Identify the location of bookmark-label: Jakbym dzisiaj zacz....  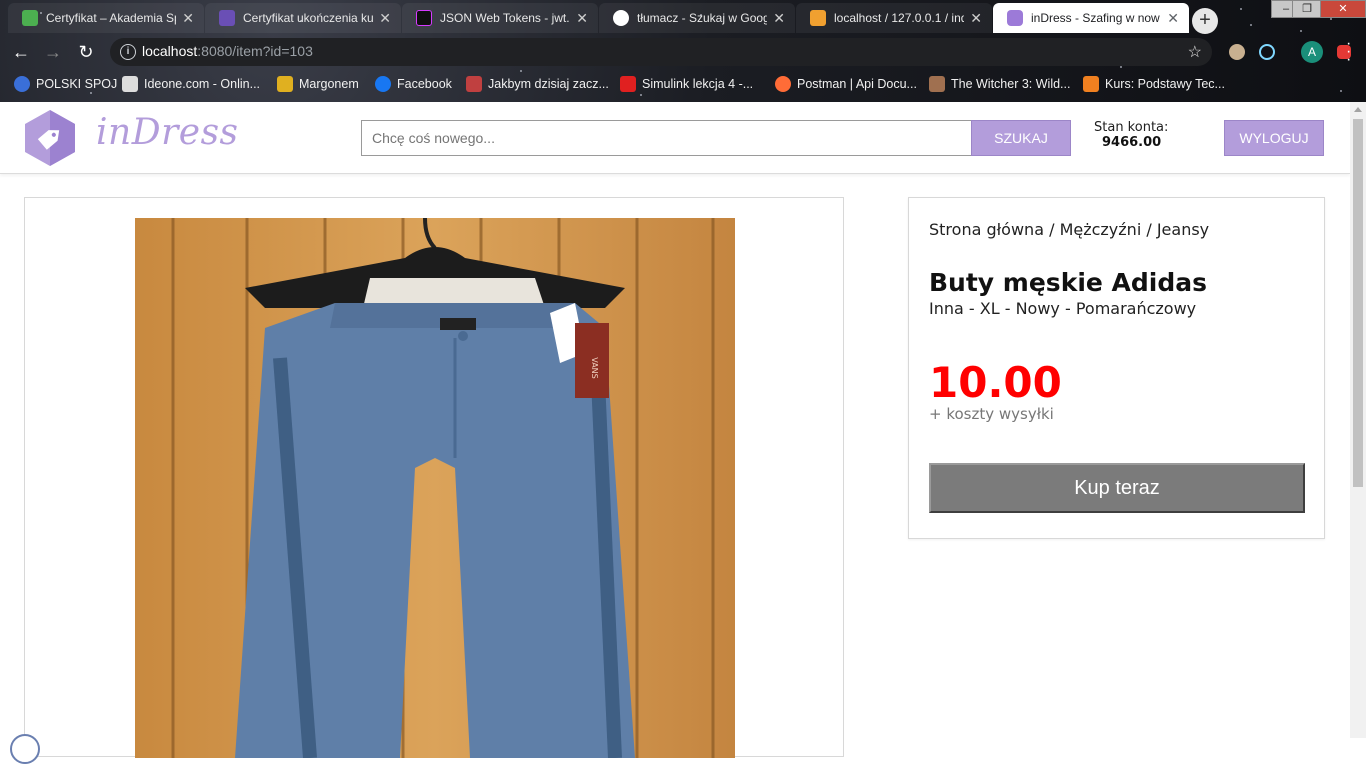
(548, 84).